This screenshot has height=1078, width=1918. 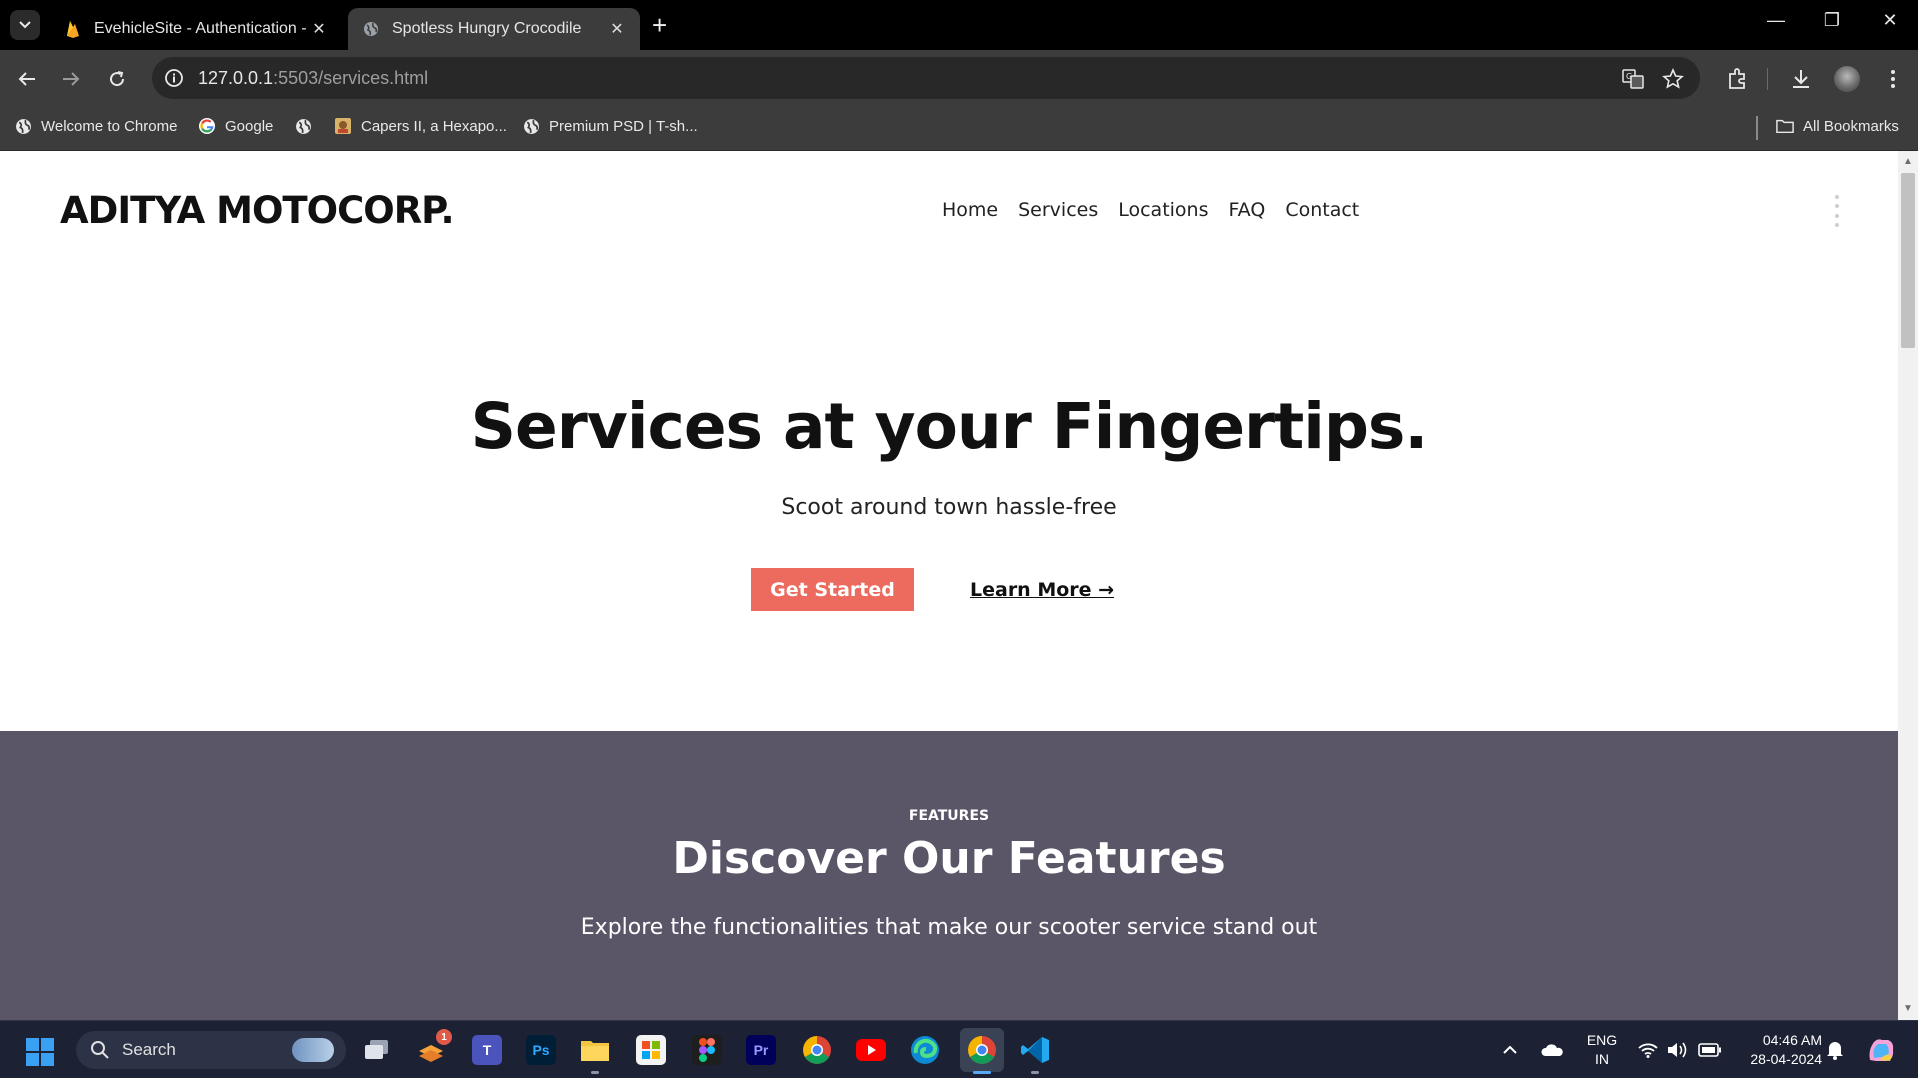 What do you see at coordinates (1602, 1040) in the screenshot?
I see `language-code: ENG` at bounding box center [1602, 1040].